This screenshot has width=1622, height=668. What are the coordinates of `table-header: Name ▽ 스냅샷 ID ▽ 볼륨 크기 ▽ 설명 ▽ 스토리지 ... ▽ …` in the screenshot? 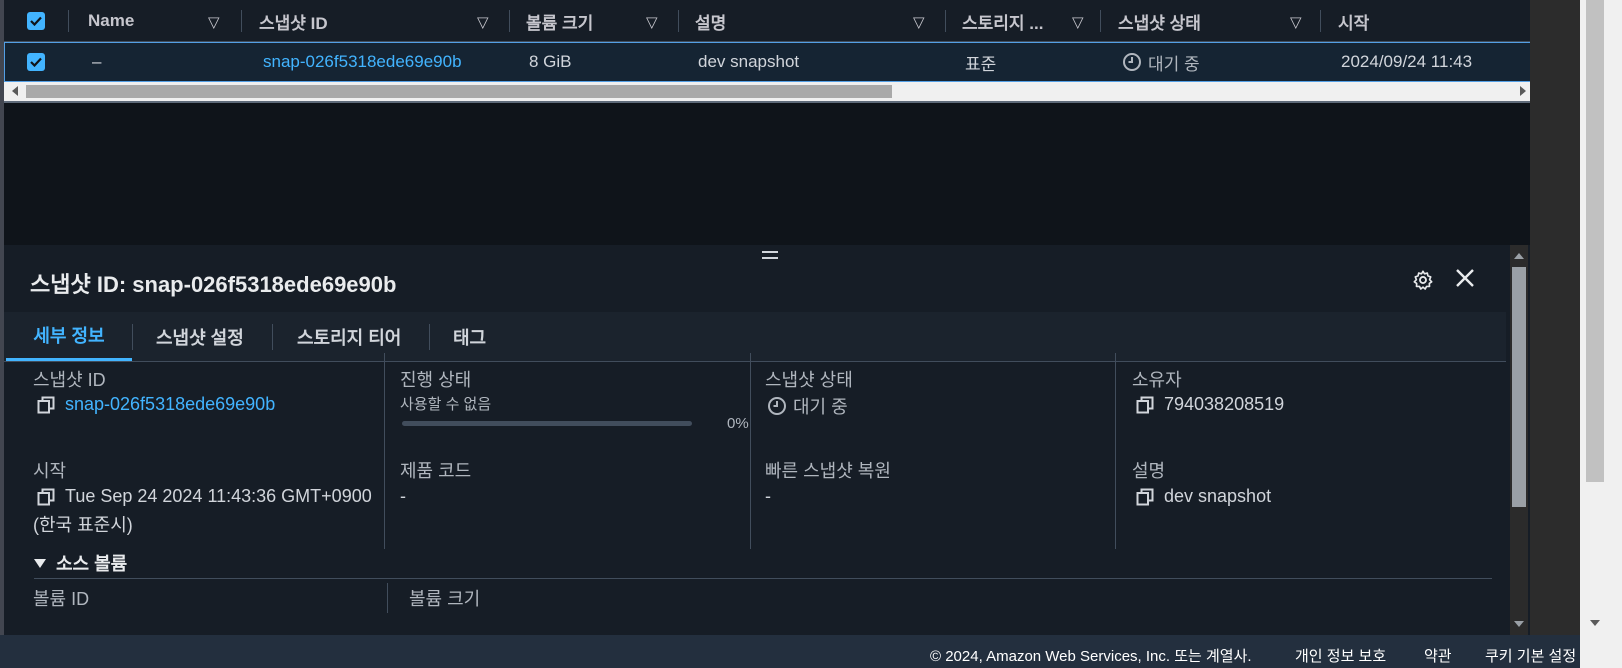 It's located at (767, 21).